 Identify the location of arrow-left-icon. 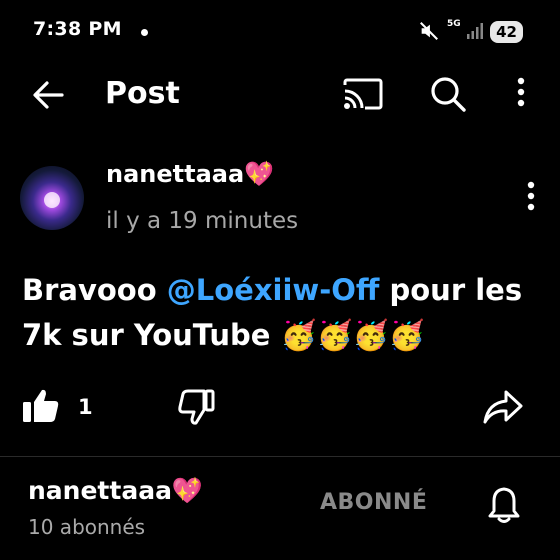
(48, 95).